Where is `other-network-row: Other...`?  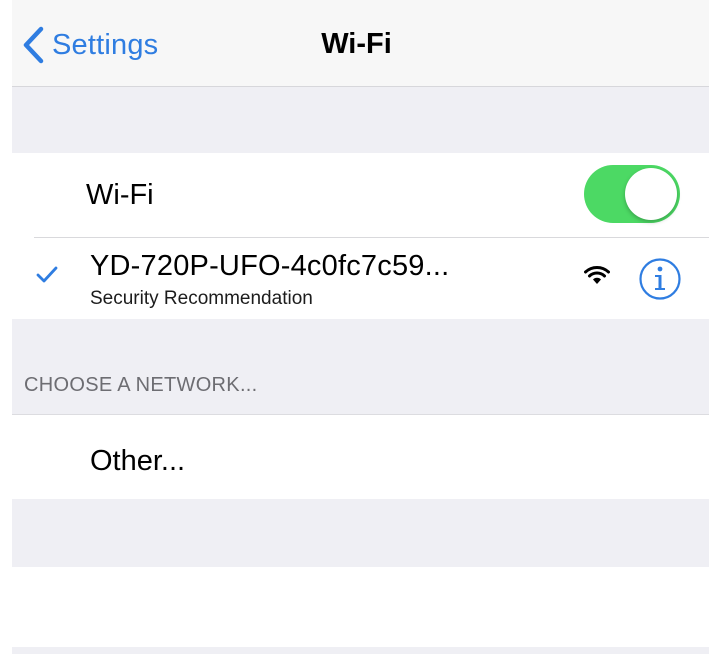
other-network-row: Other... is located at coordinates (360, 457).